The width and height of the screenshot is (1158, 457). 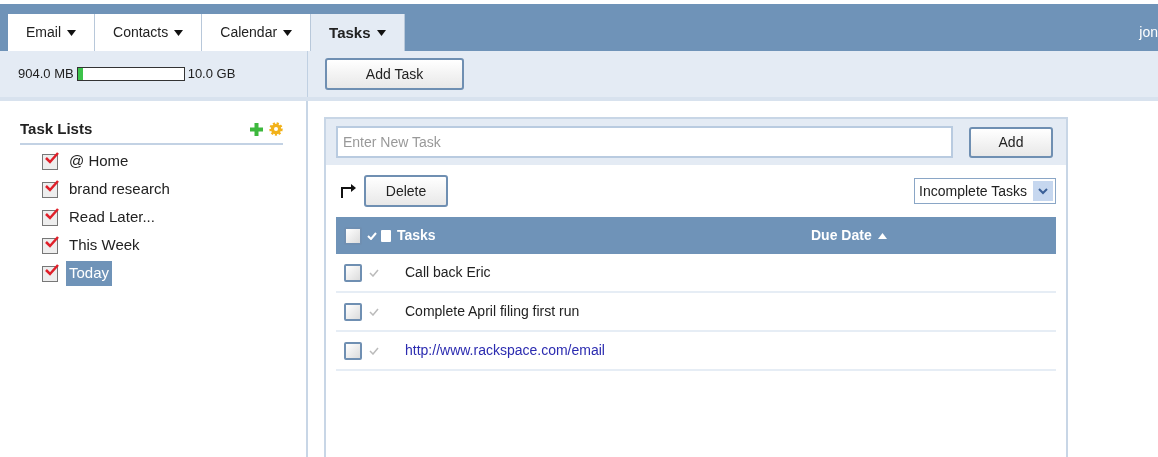 What do you see at coordinates (51, 33) in the screenshot?
I see `nav-tab: Email` at bounding box center [51, 33].